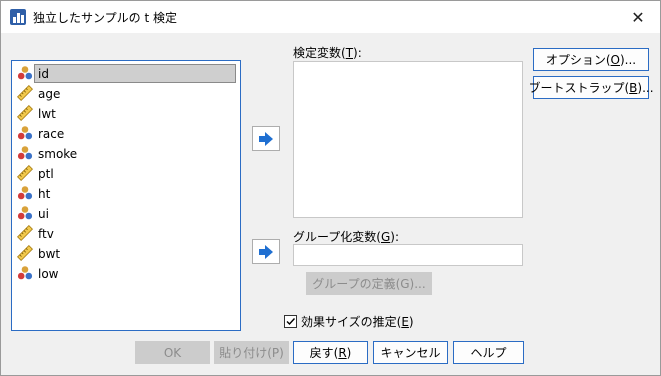  I want to click on ok-button: OK, so click(172, 352).